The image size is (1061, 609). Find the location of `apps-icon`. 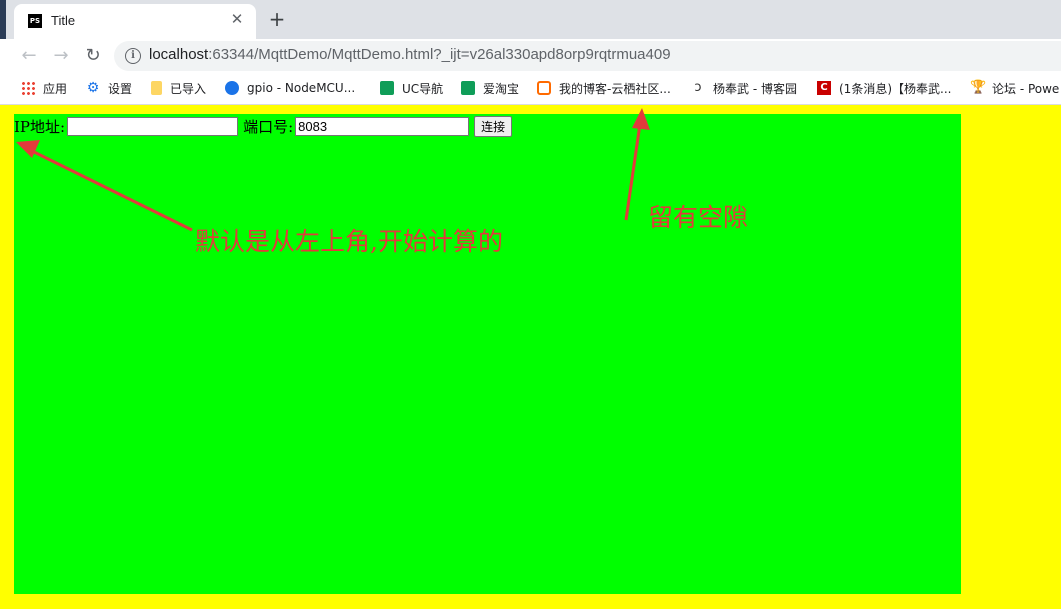

apps-icon is located at coordinates (28, 88).